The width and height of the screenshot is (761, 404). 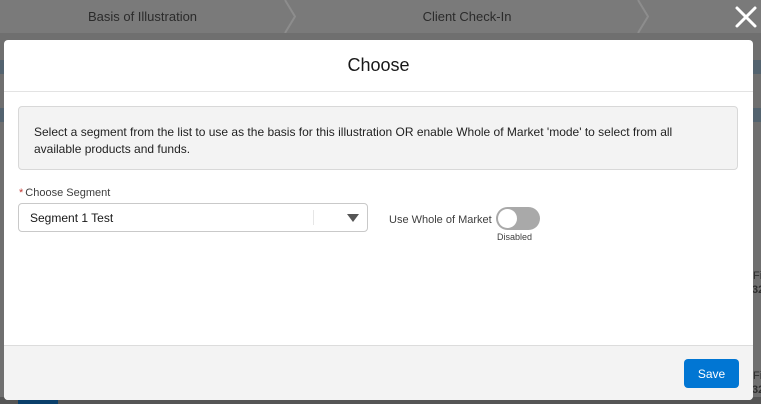 I want to click on whole-of-market-label: Use Whole of Market, so click(x=440, y=220).